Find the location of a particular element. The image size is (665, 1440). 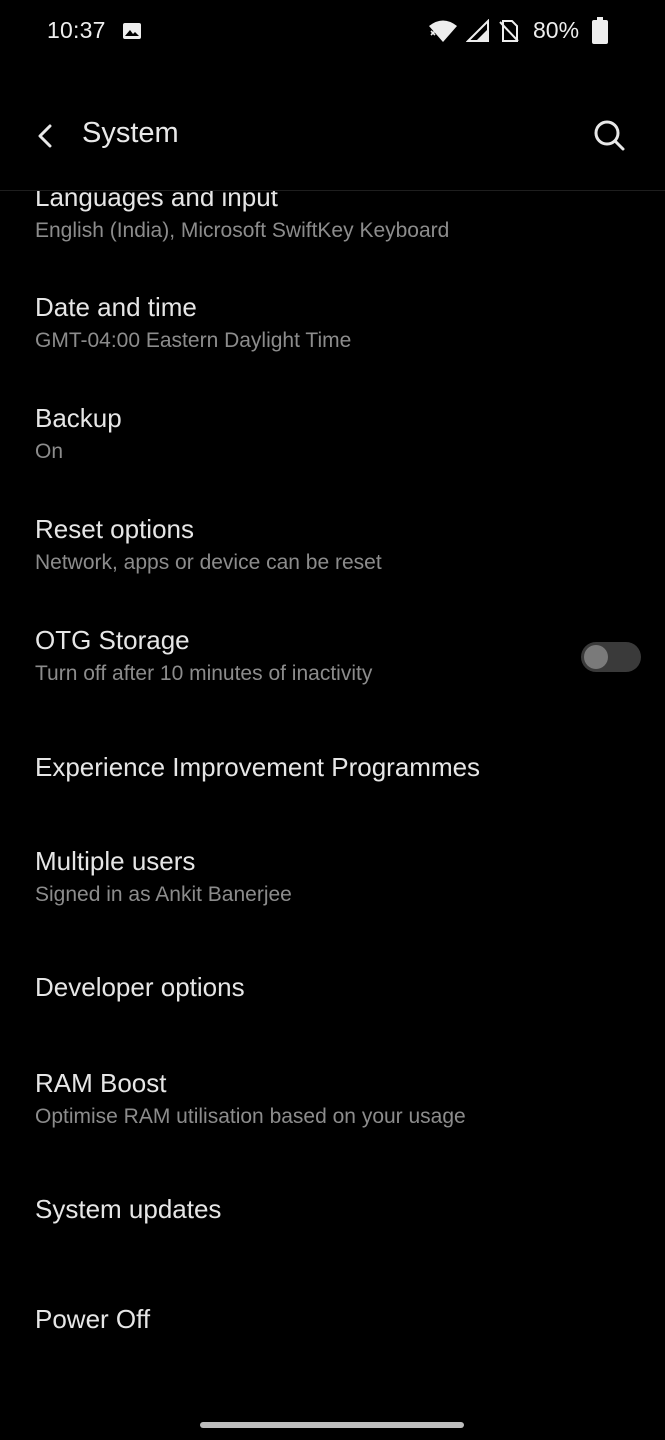

item-title: OTG Storage is located at coordinates (112, 640).